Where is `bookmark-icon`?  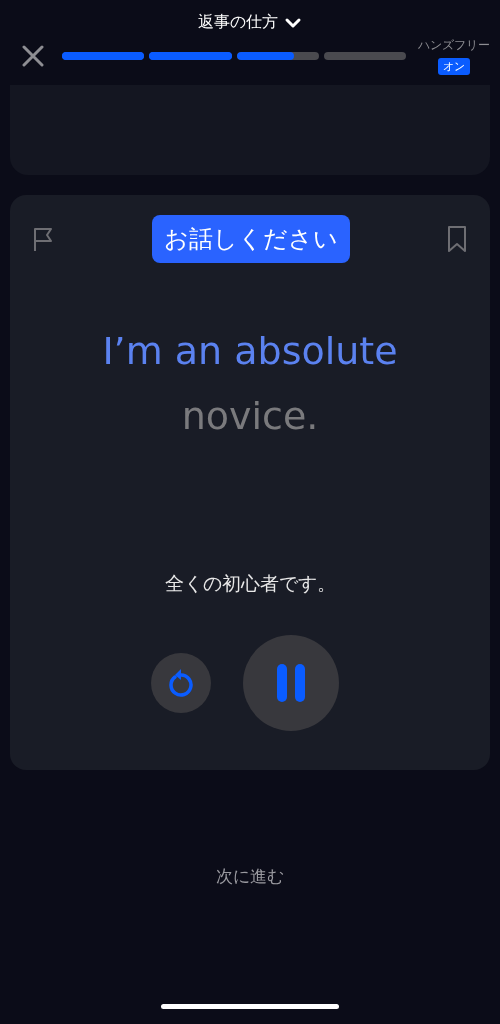
bookmark-icon is located at coordinates (457, 239).